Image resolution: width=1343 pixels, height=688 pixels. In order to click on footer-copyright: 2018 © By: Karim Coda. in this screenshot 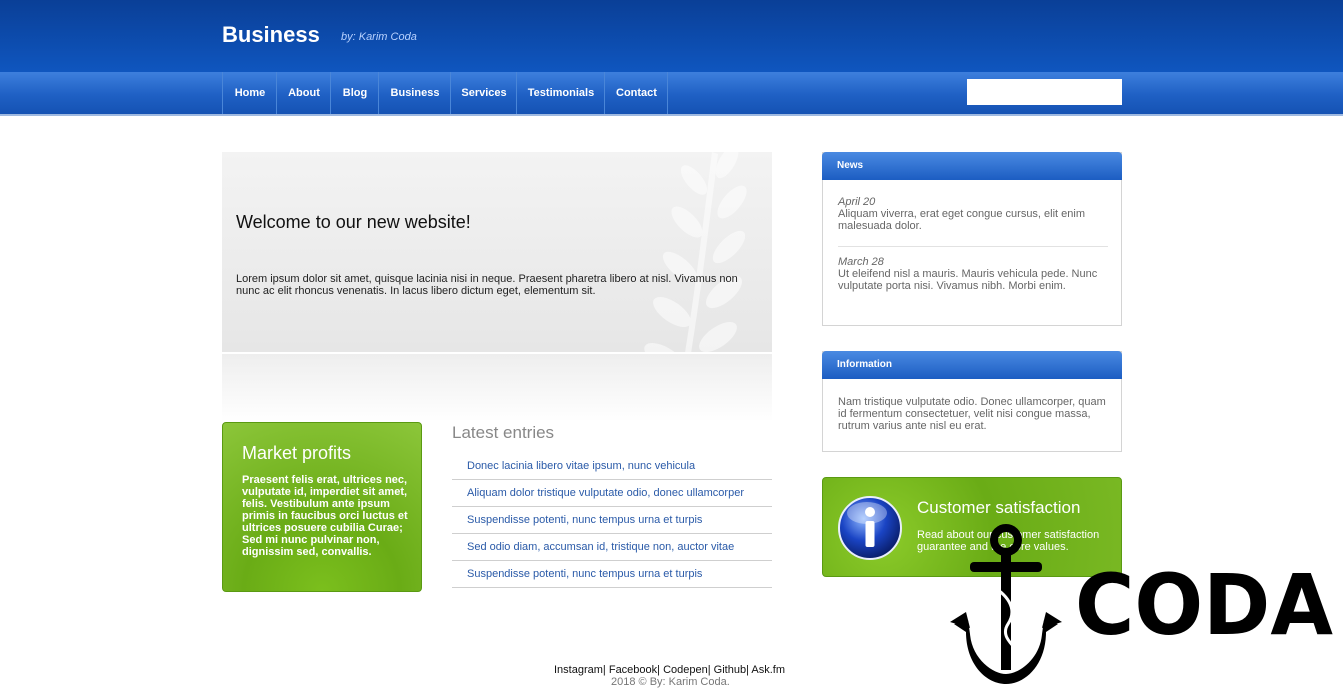, I will do `click(670, 682)`.